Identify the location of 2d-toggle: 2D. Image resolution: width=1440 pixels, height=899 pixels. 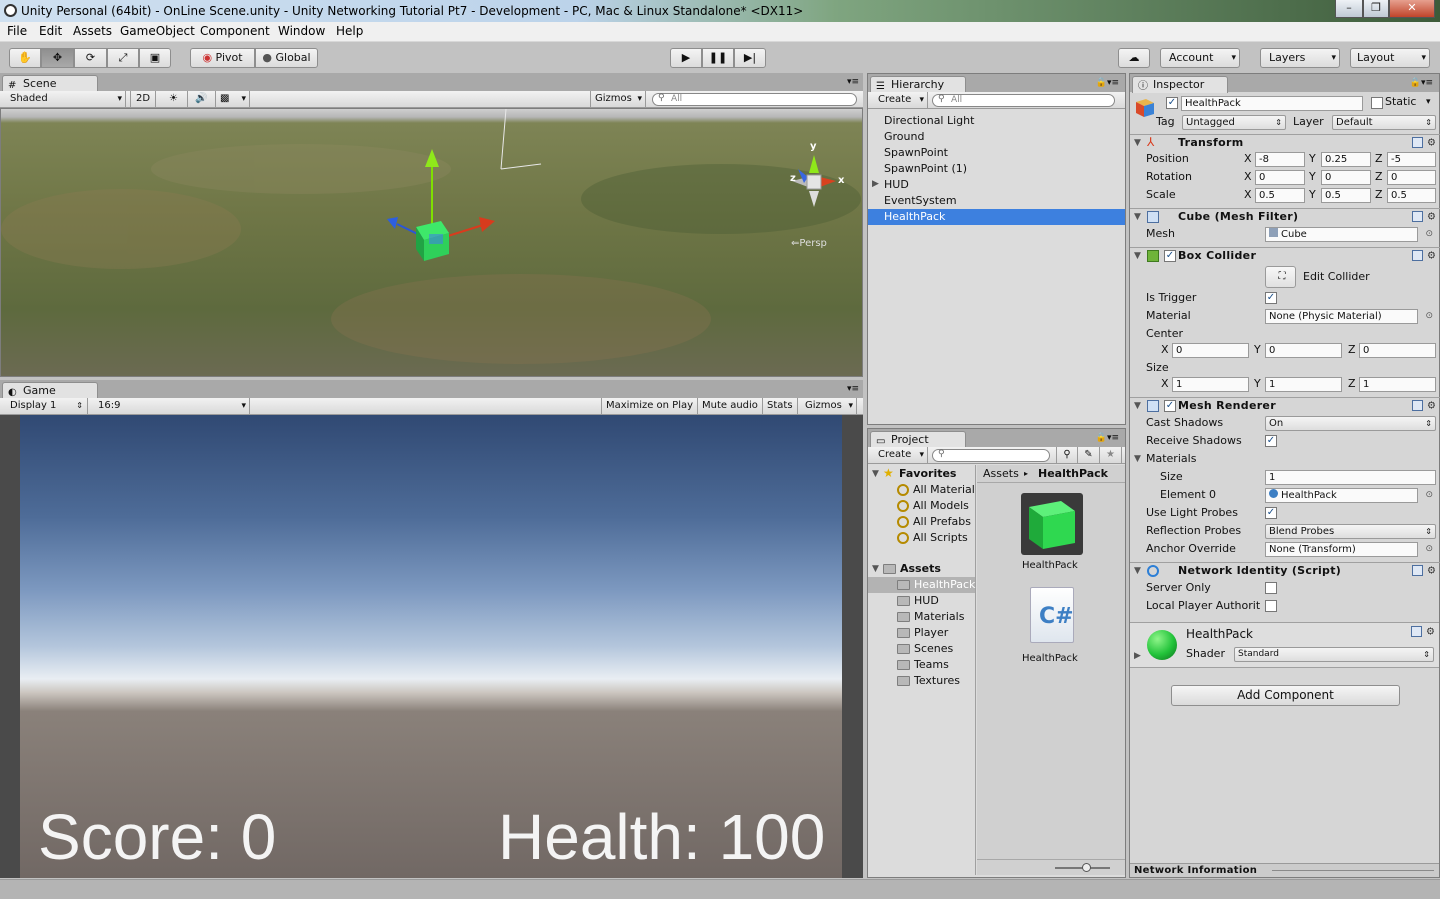
(143, 99).